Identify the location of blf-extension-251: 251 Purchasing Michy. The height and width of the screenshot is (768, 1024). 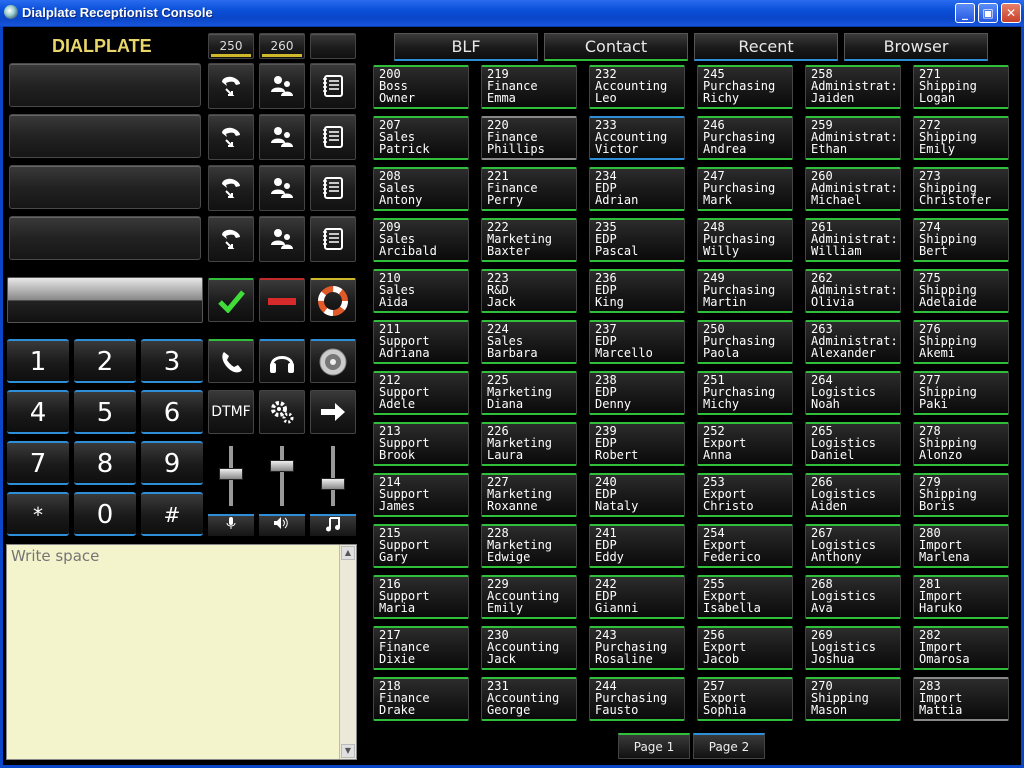
(745, 393).